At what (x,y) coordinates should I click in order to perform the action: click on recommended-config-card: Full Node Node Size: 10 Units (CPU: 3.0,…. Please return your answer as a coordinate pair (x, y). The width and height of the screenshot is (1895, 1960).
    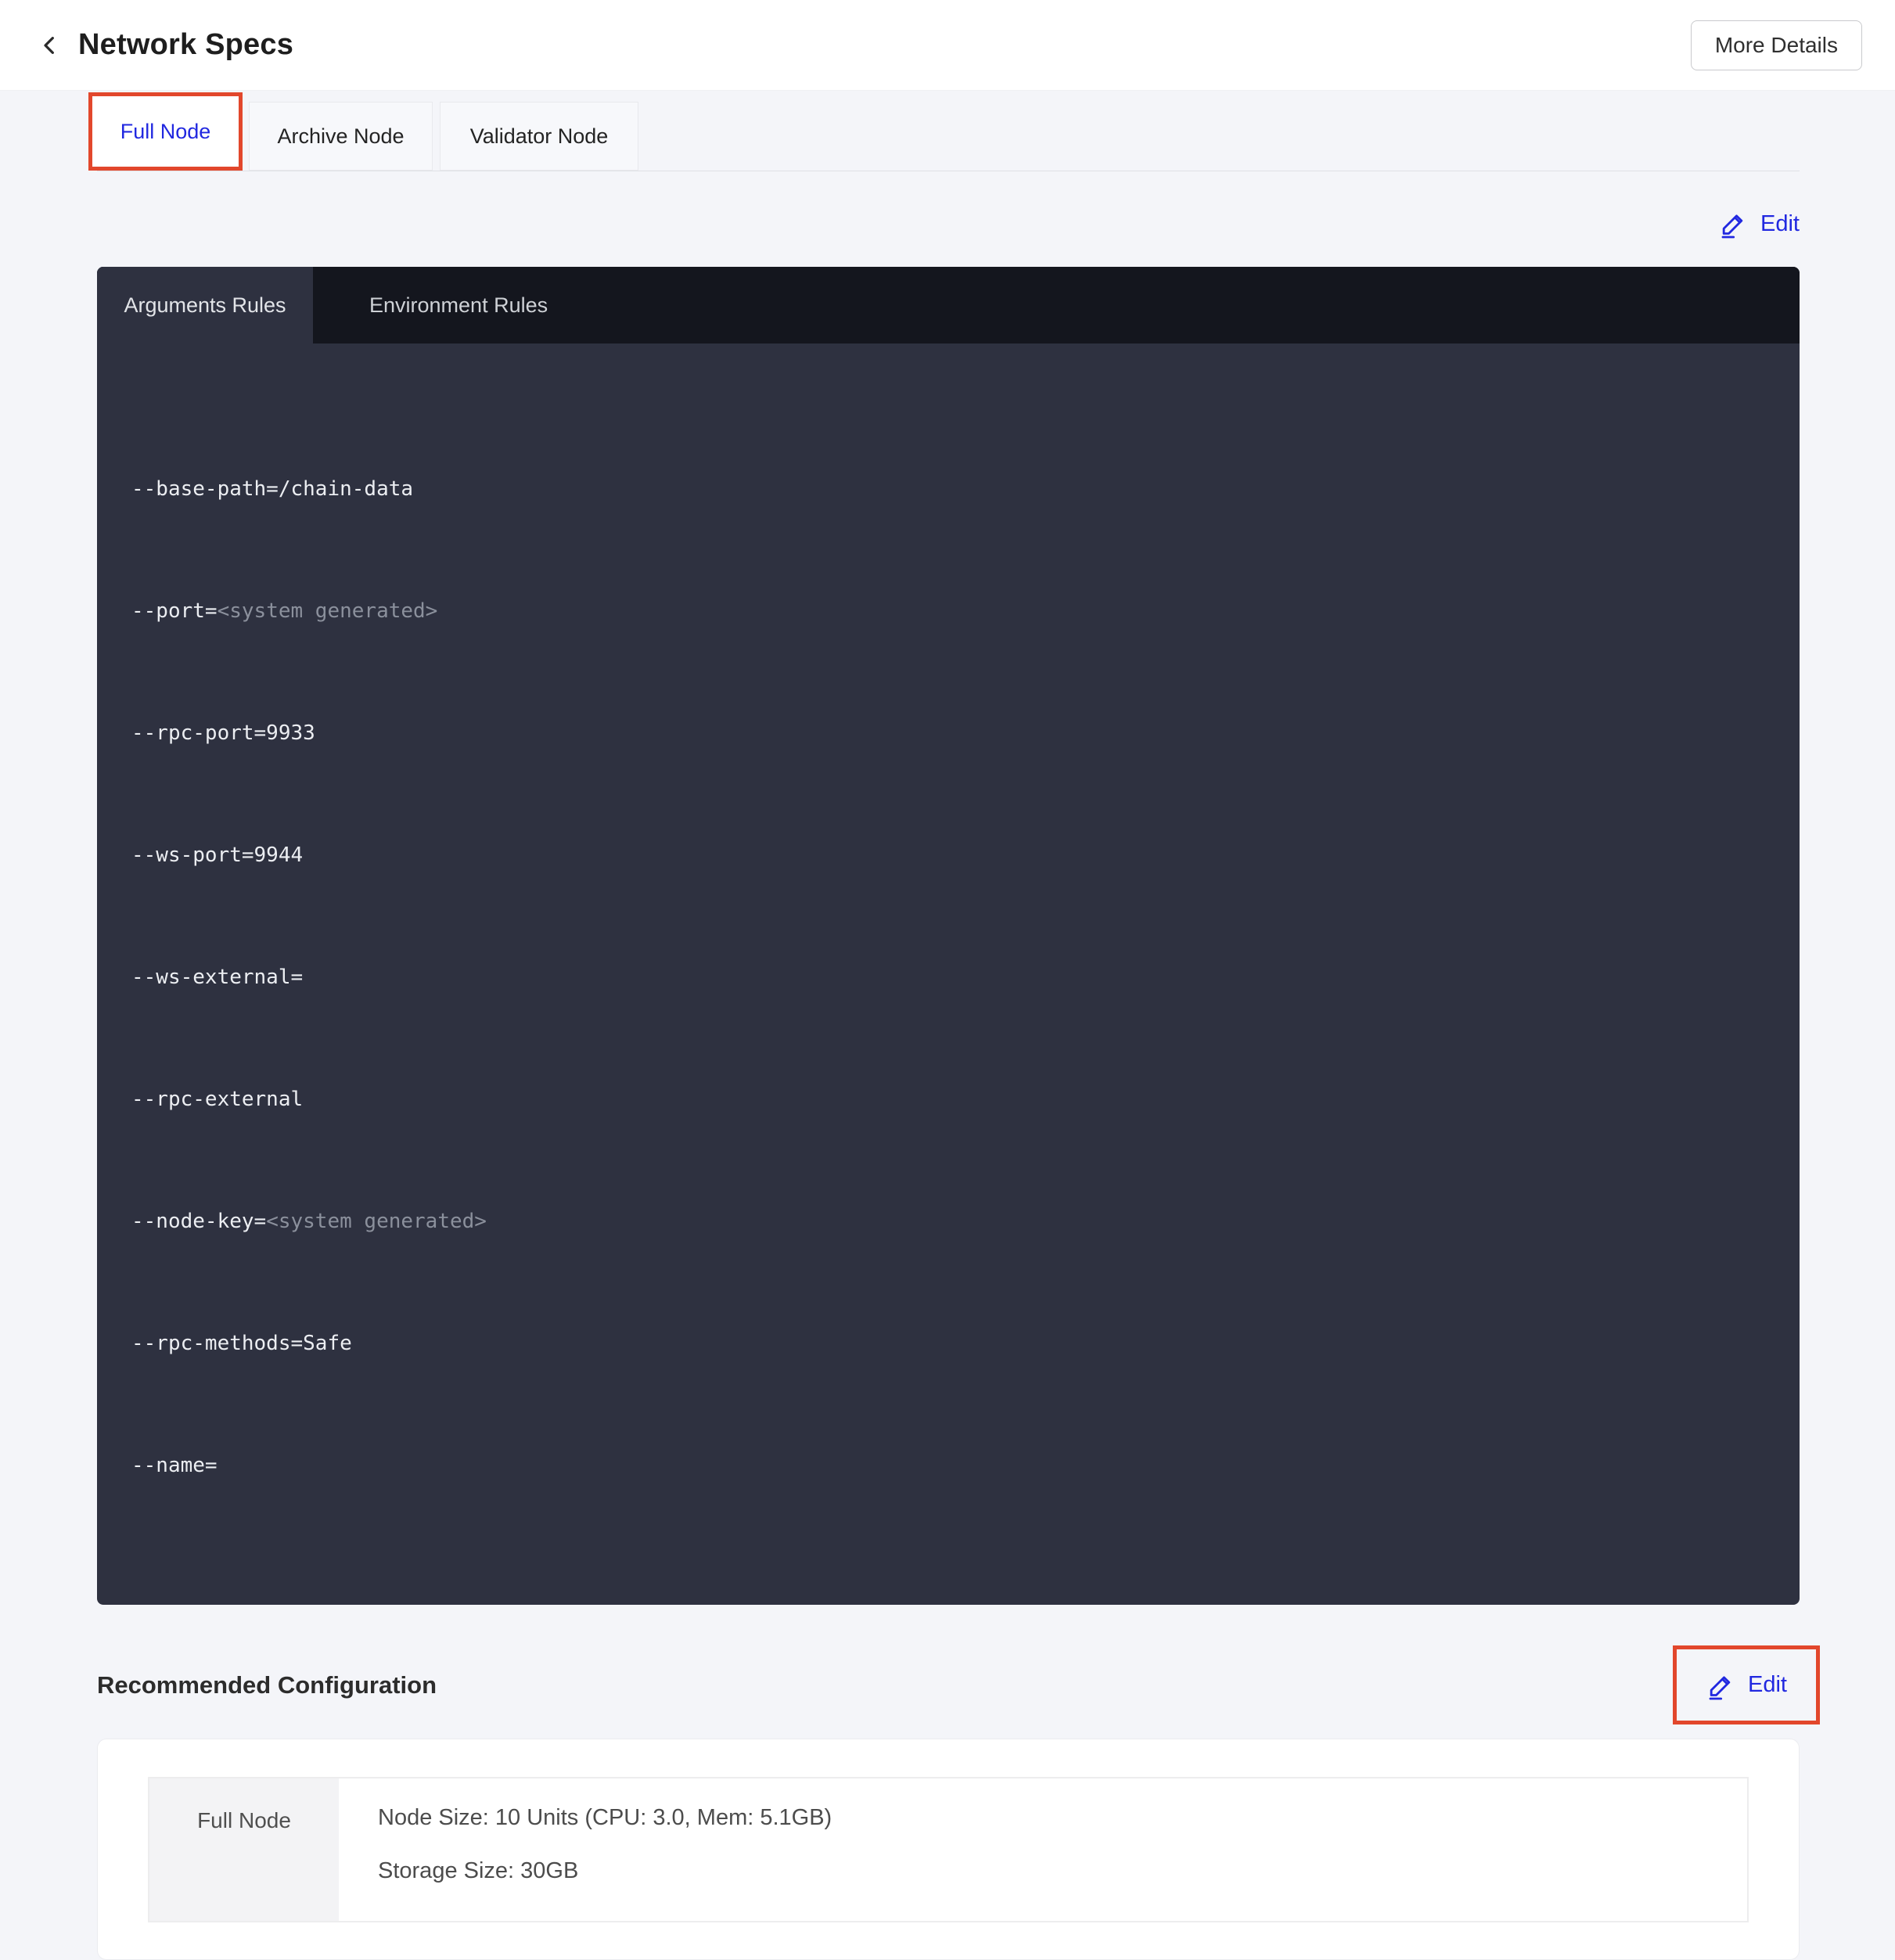
    Looking at the image, I should click on (948, 1849).